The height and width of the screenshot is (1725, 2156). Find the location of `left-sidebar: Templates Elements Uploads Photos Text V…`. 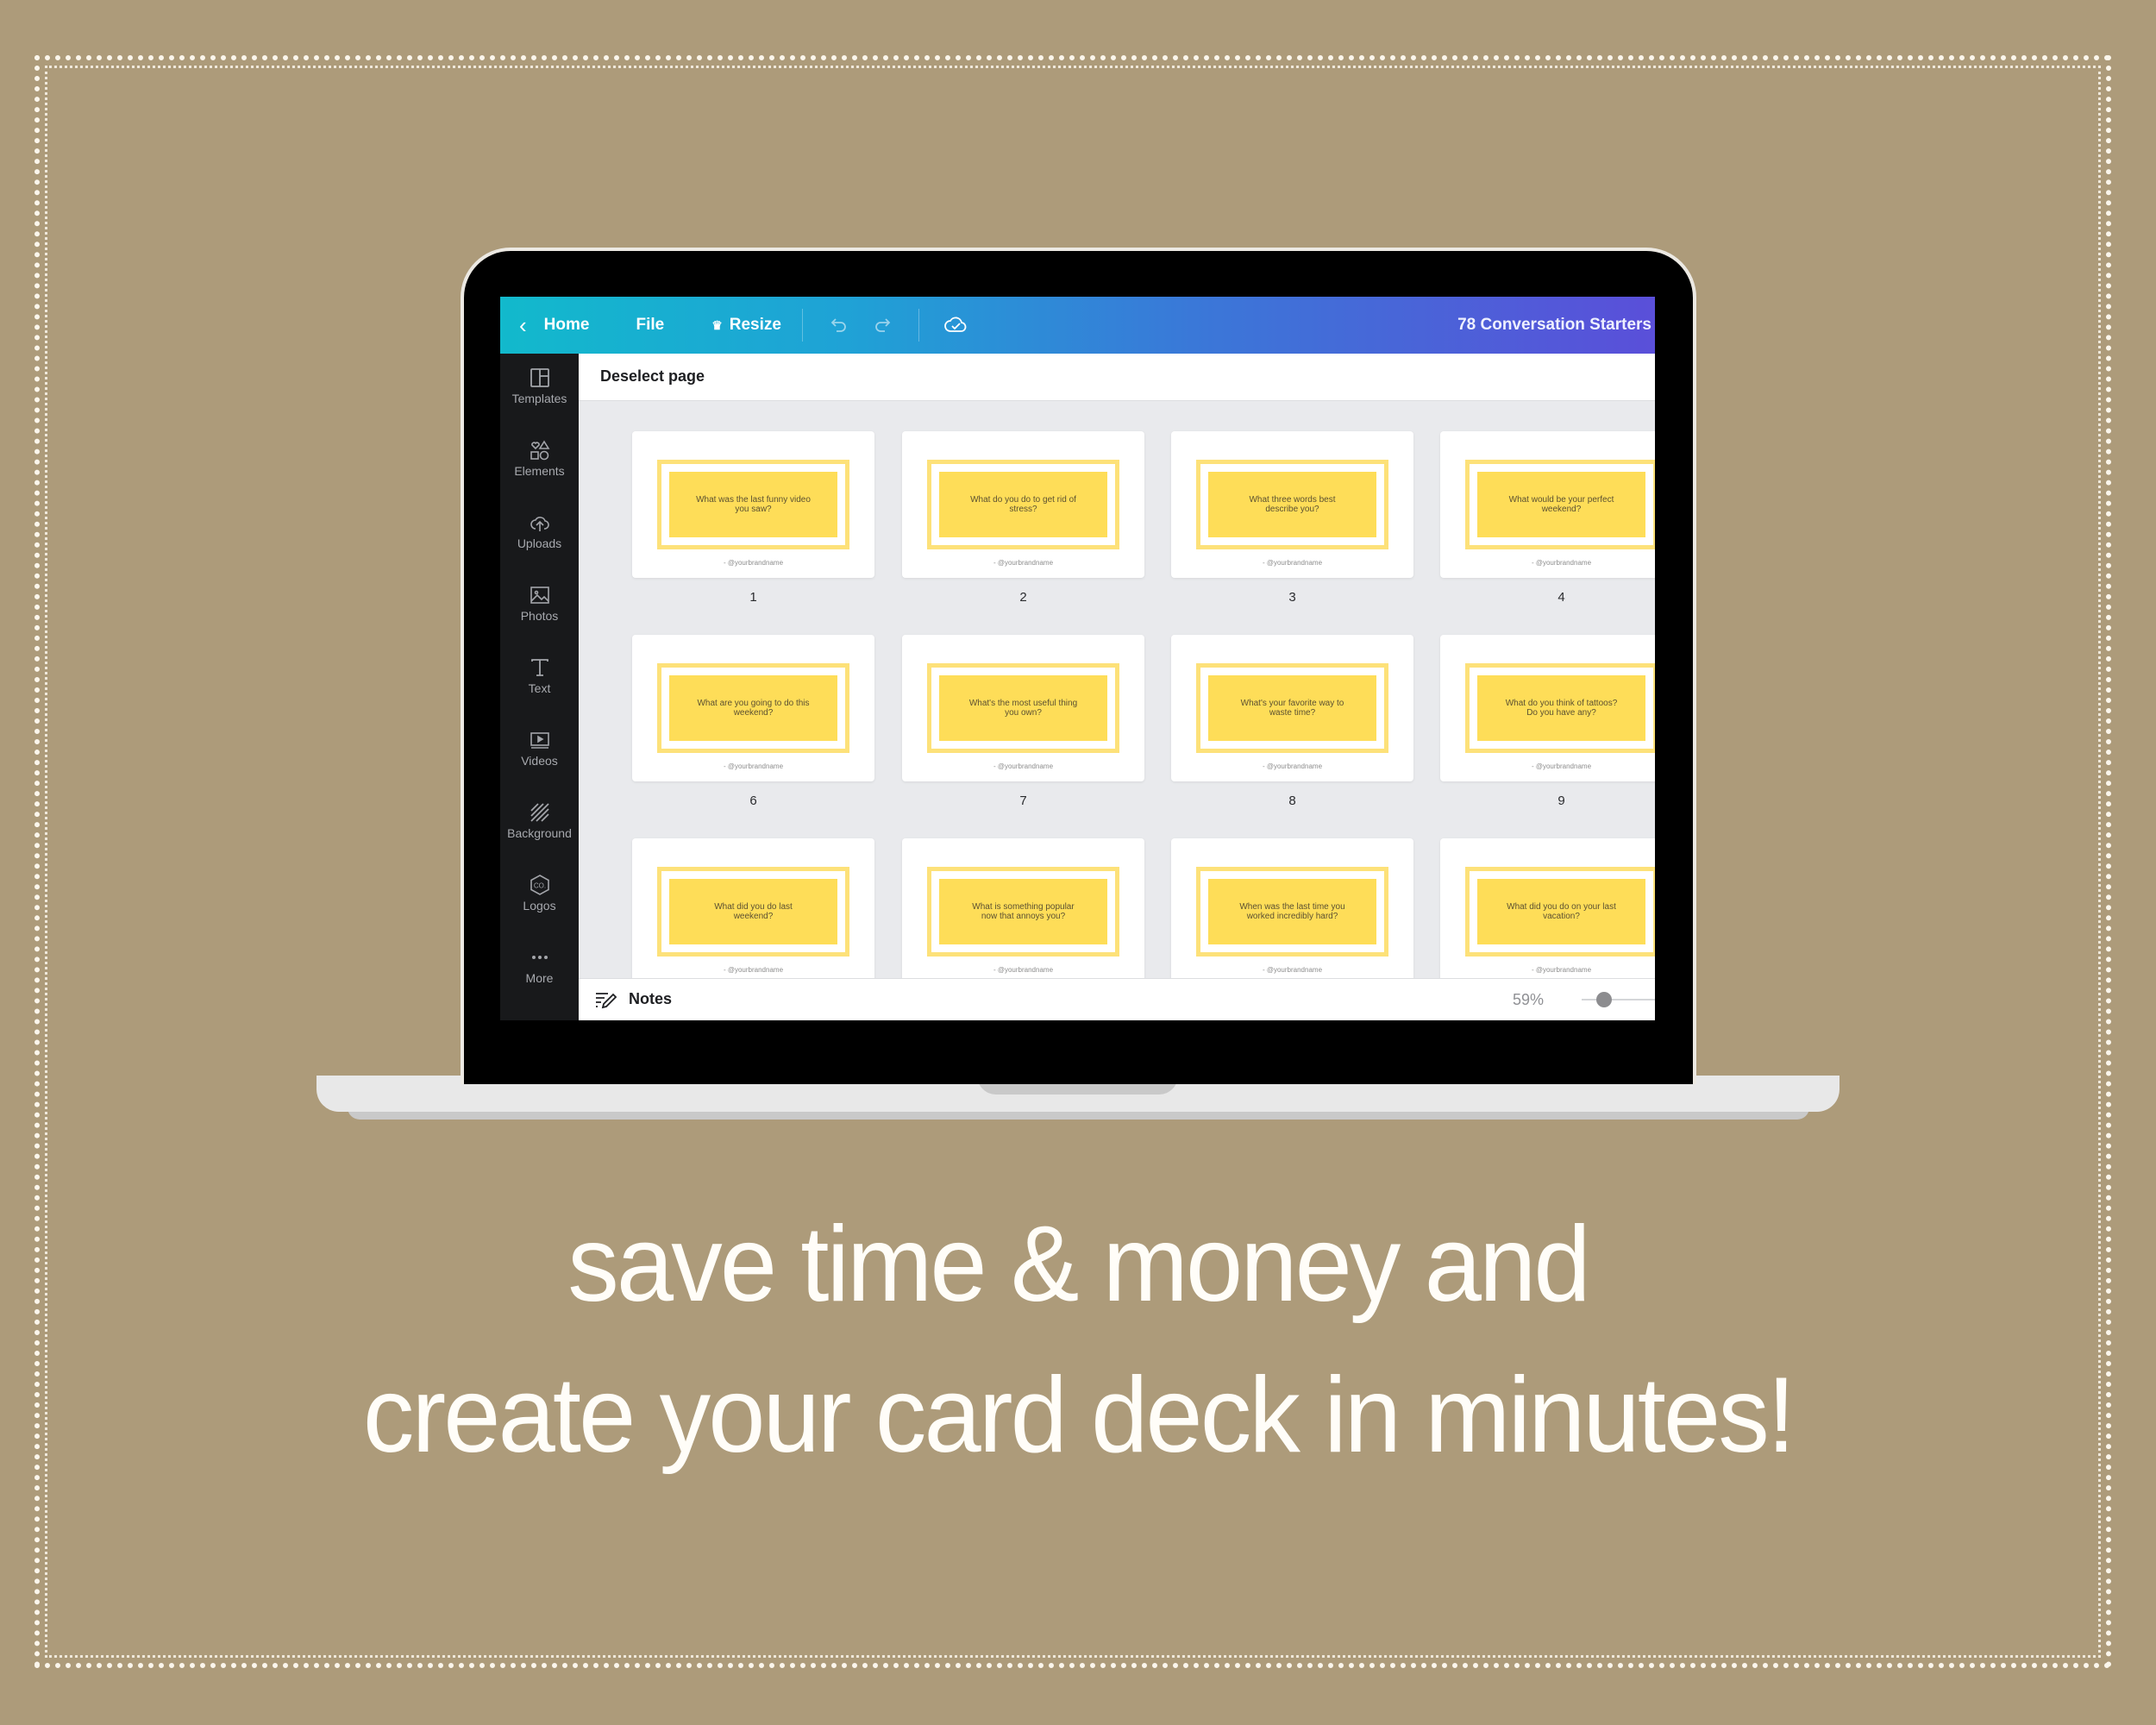

left-sidebar: Templates Elements Uploads Photos Text V… is located at coordinates (539, 687).